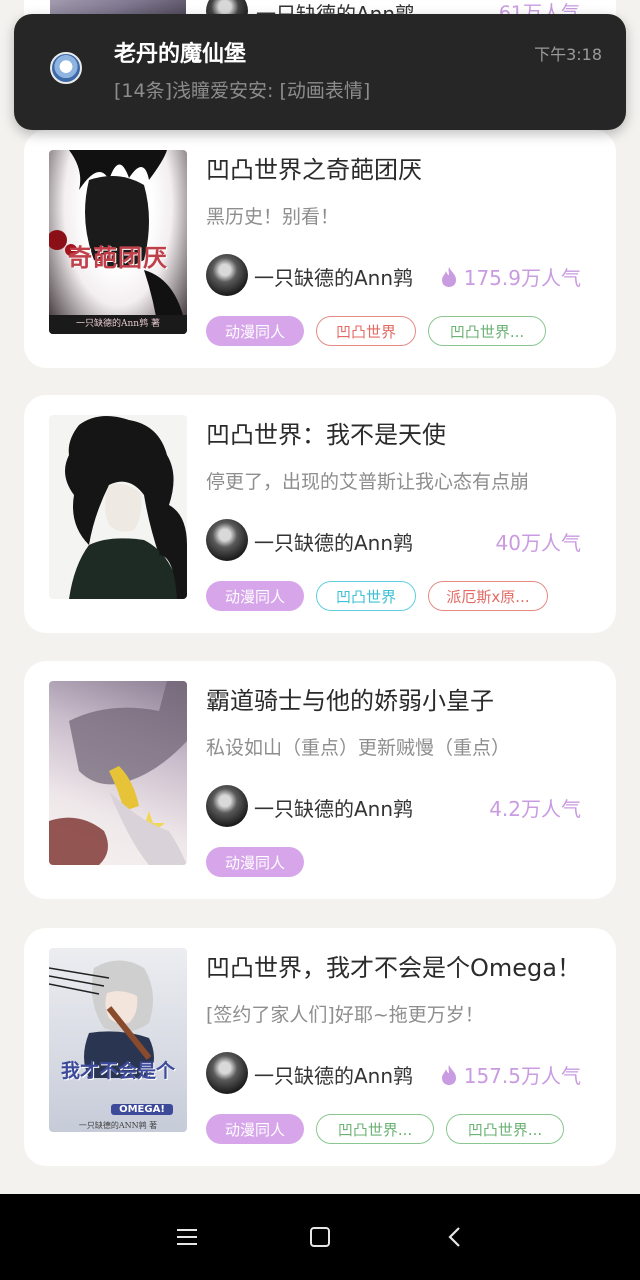 This screenshot has height=1280, width=640. I want to click on cover-author: 一只缺德的ANN鹑 著, so click(118, 1125).